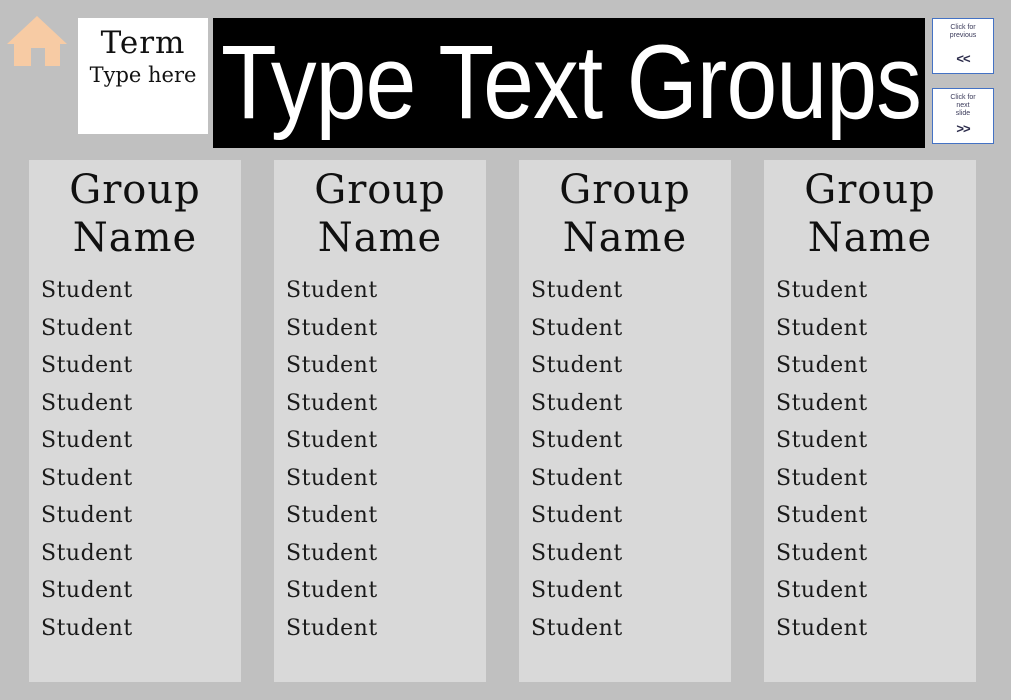 This screenshot has width=1011, height=700. Describe the element at coordinates (571, 82) in the screenshot. I see `page-title: Type Text Groups` at that location.